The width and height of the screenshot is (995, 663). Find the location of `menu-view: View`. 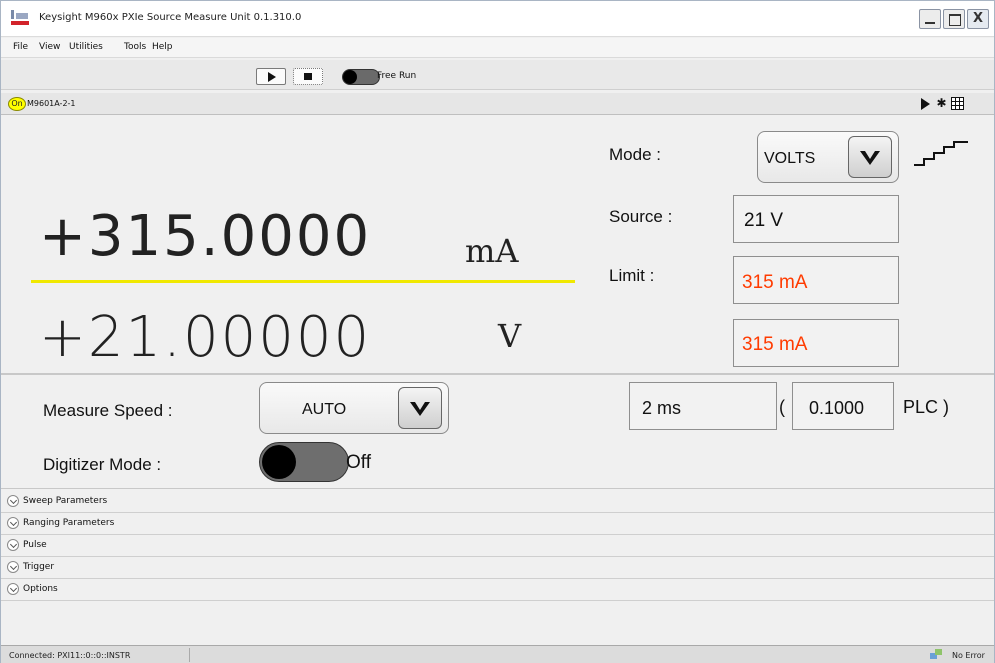

menu-view: View is located at coordinates (49, 47).